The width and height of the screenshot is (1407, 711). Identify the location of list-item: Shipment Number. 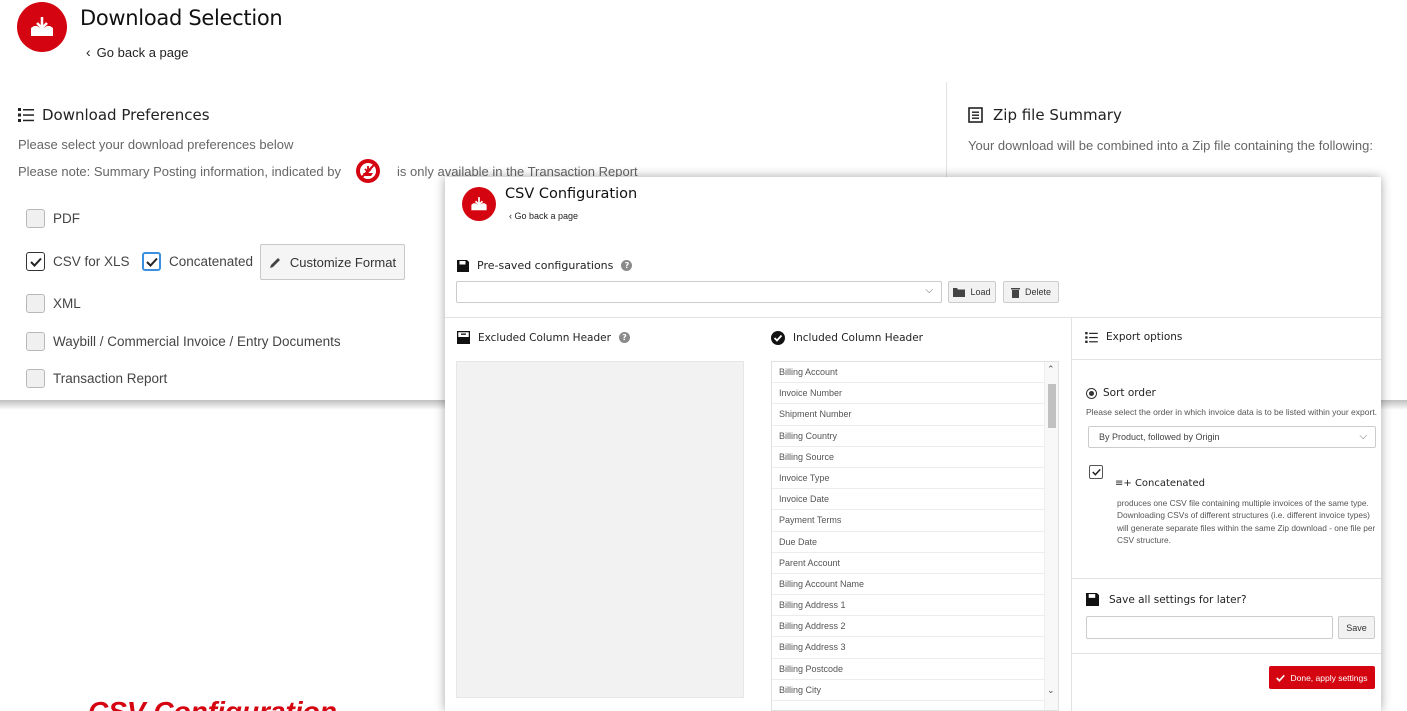
(908, 415).